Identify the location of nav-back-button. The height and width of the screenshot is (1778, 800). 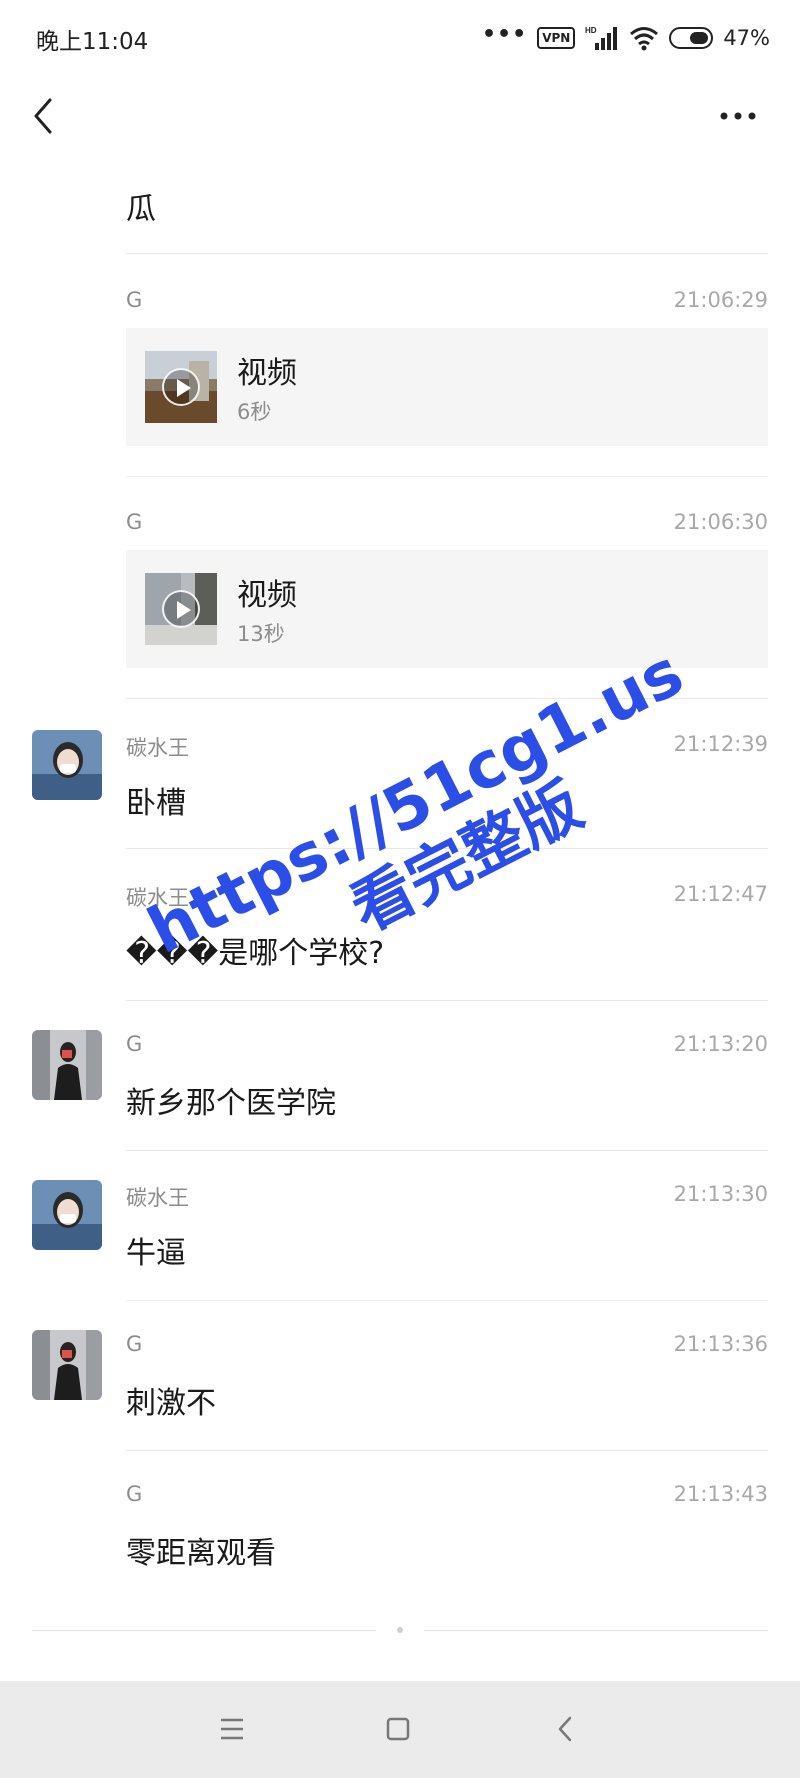
(566, 1729).